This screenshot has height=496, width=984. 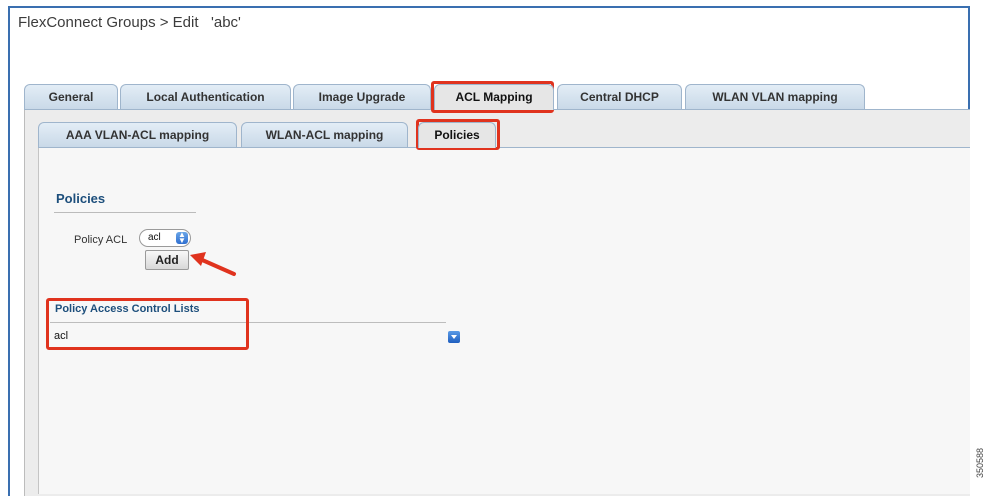 What do you see at coordinates (61, 336) in the screenshot?
I see `policy-list-item: acl` at bounding box center [61, 336].